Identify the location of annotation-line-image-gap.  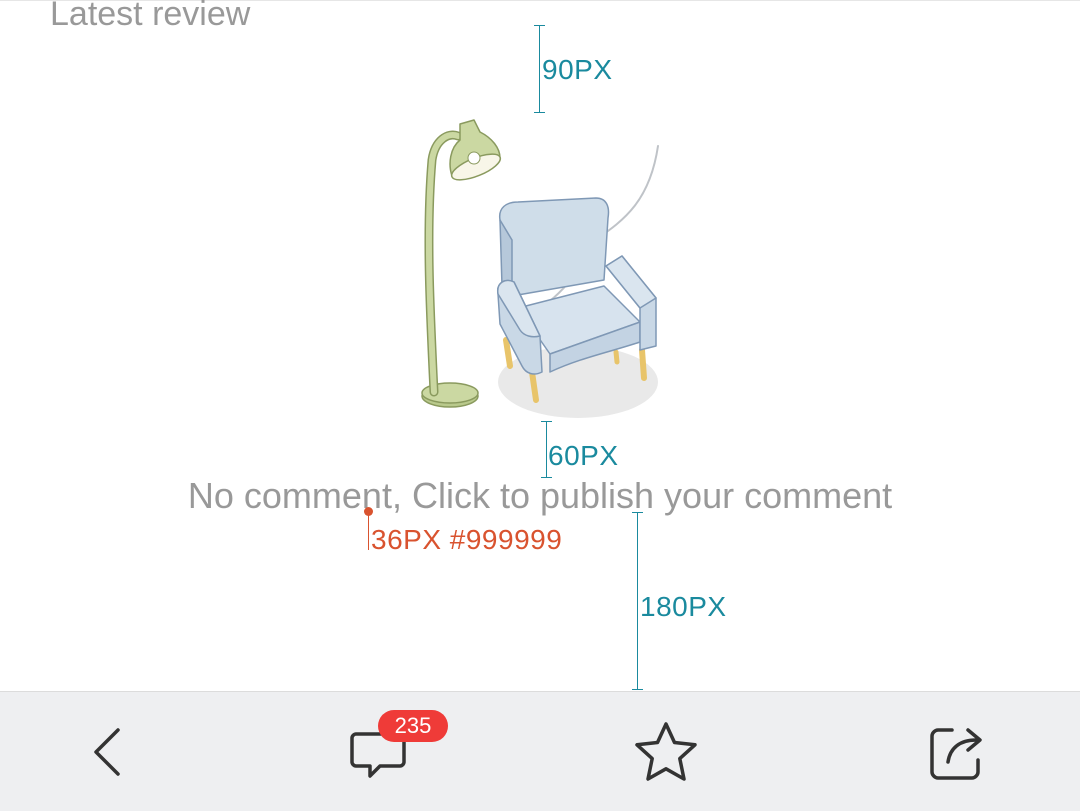
(546, 449).